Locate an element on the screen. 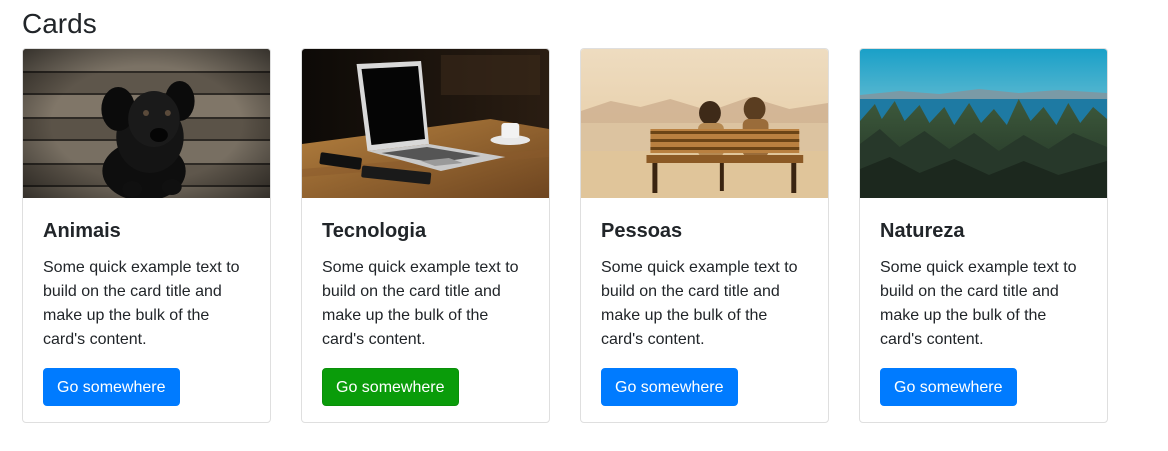 The image size is (1168, 451). forest-lake-image is located at coordinates (983, 123).